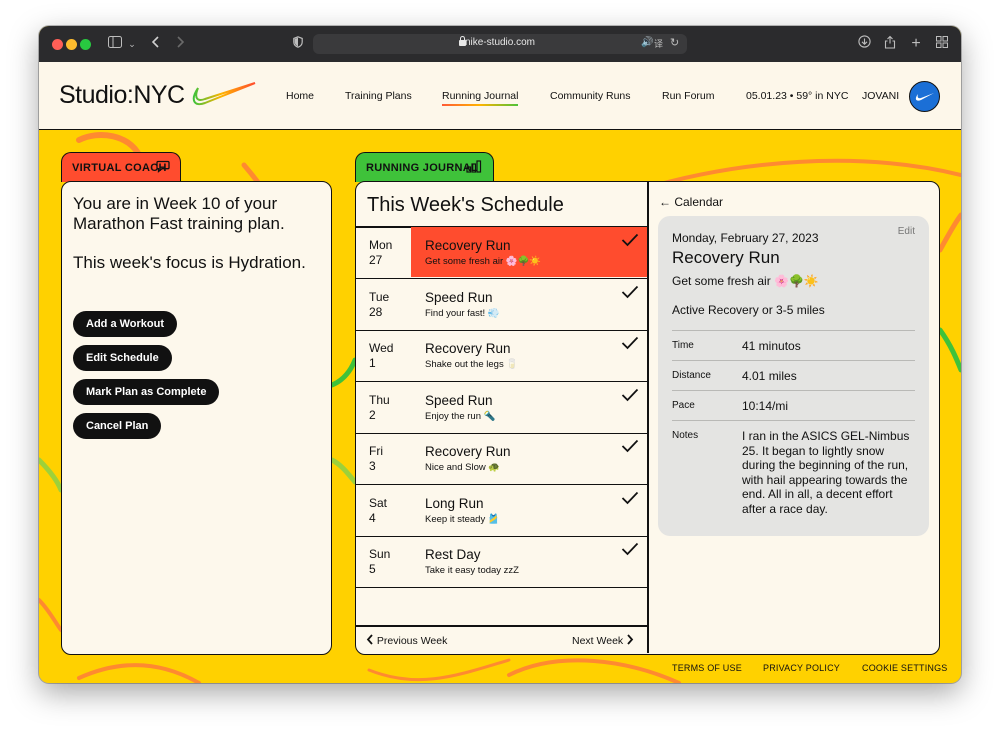  I want to click on browser-toolbar: ⌄ nike-studio.com 🔊 译 ↻ +, so click(500, 44).